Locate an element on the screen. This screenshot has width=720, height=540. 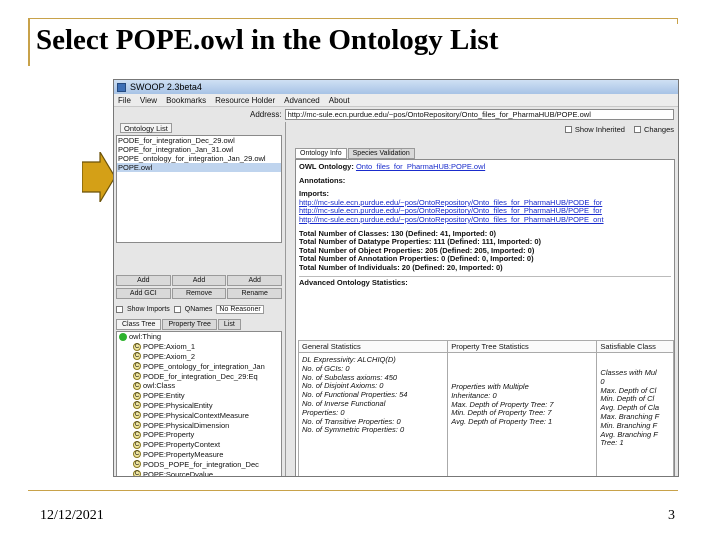
title-rule is located at coordinates (353, 18).